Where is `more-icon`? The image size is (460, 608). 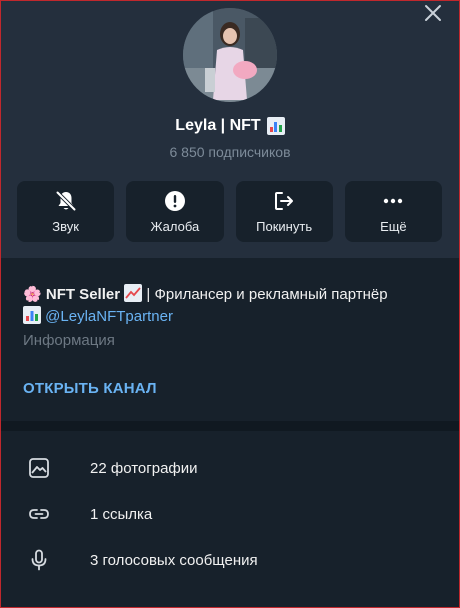
more-icon is located at coordinates (393, 201).